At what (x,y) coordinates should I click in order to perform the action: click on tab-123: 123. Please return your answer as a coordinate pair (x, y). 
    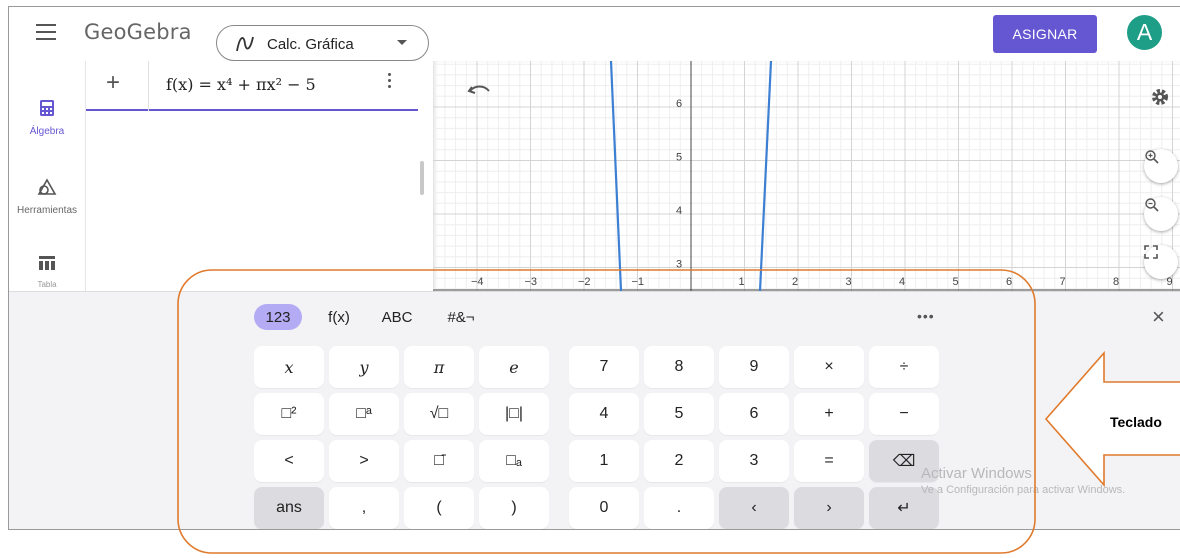
    Looking at the image, I should click on (278, 317).